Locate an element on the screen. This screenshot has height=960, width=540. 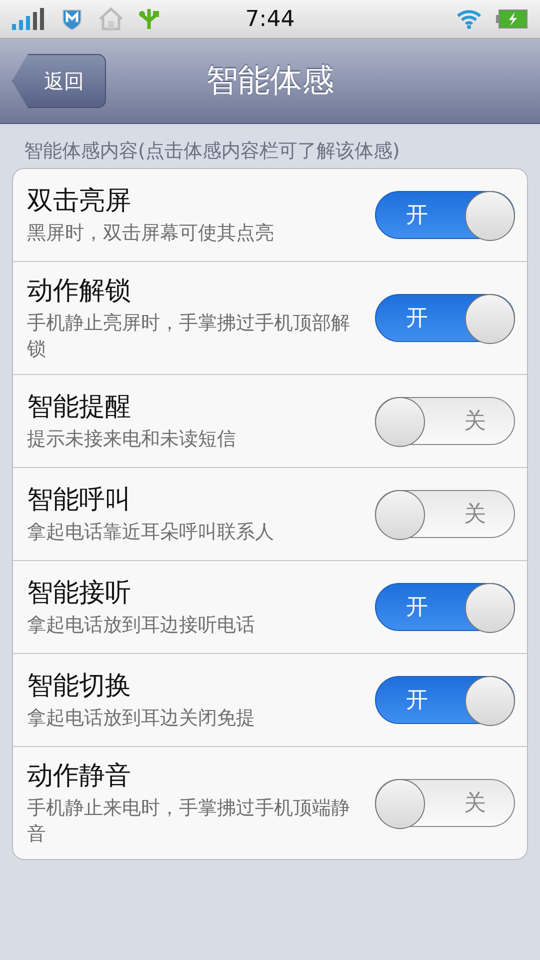
setting-title: 双击亮屏 is located at coordinates (79, 201).